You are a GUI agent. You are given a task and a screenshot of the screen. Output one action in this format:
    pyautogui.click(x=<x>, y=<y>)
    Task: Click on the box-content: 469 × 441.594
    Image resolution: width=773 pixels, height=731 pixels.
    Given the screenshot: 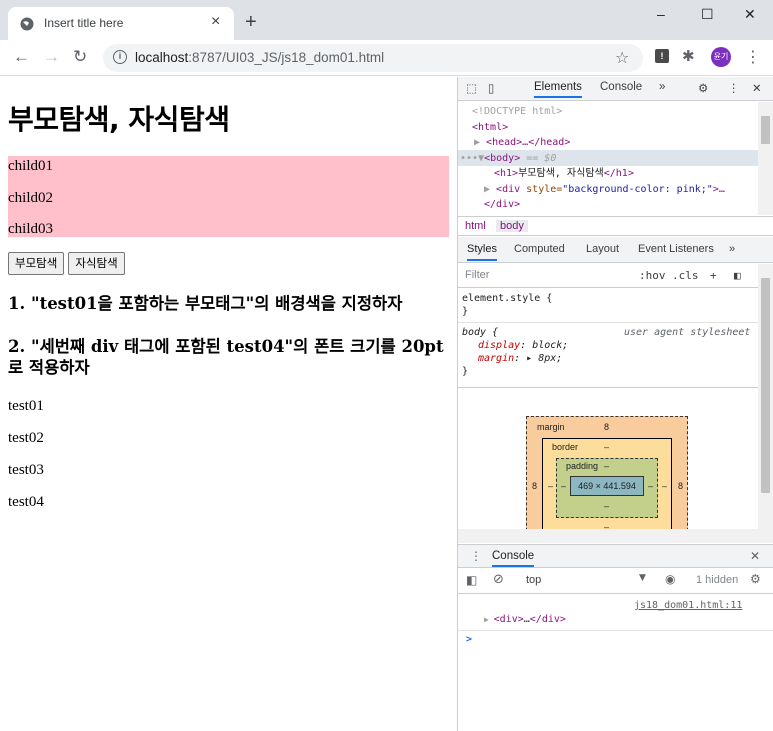 What is the action you would take?
    pyautogui.click(x=607, y=486)
    